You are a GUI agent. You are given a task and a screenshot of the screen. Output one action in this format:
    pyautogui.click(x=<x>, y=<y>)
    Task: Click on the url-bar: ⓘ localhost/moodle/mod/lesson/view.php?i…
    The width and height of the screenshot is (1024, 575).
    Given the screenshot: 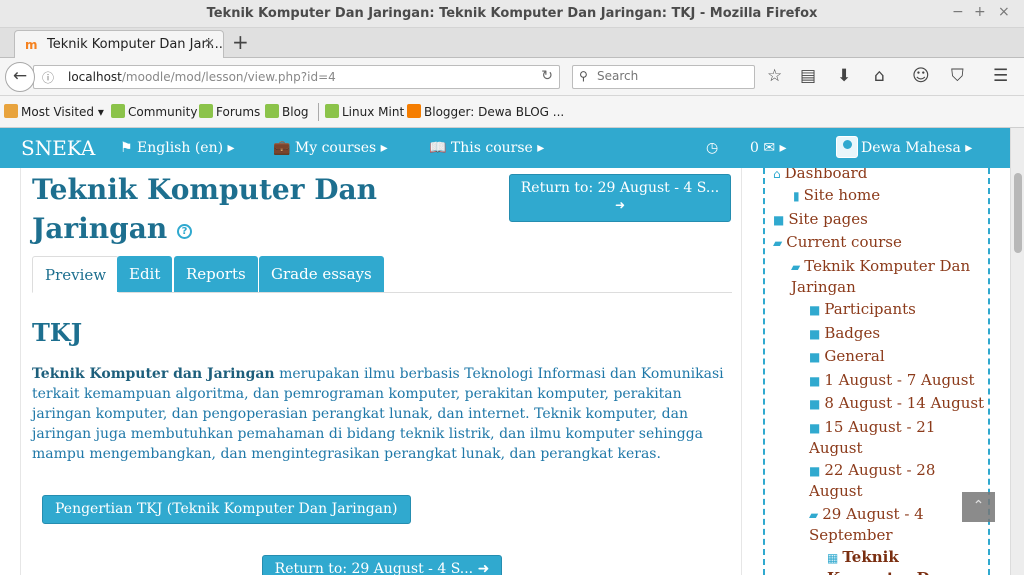 What is the action you would take?
    pyautogui.click(x=296, y=77)
    